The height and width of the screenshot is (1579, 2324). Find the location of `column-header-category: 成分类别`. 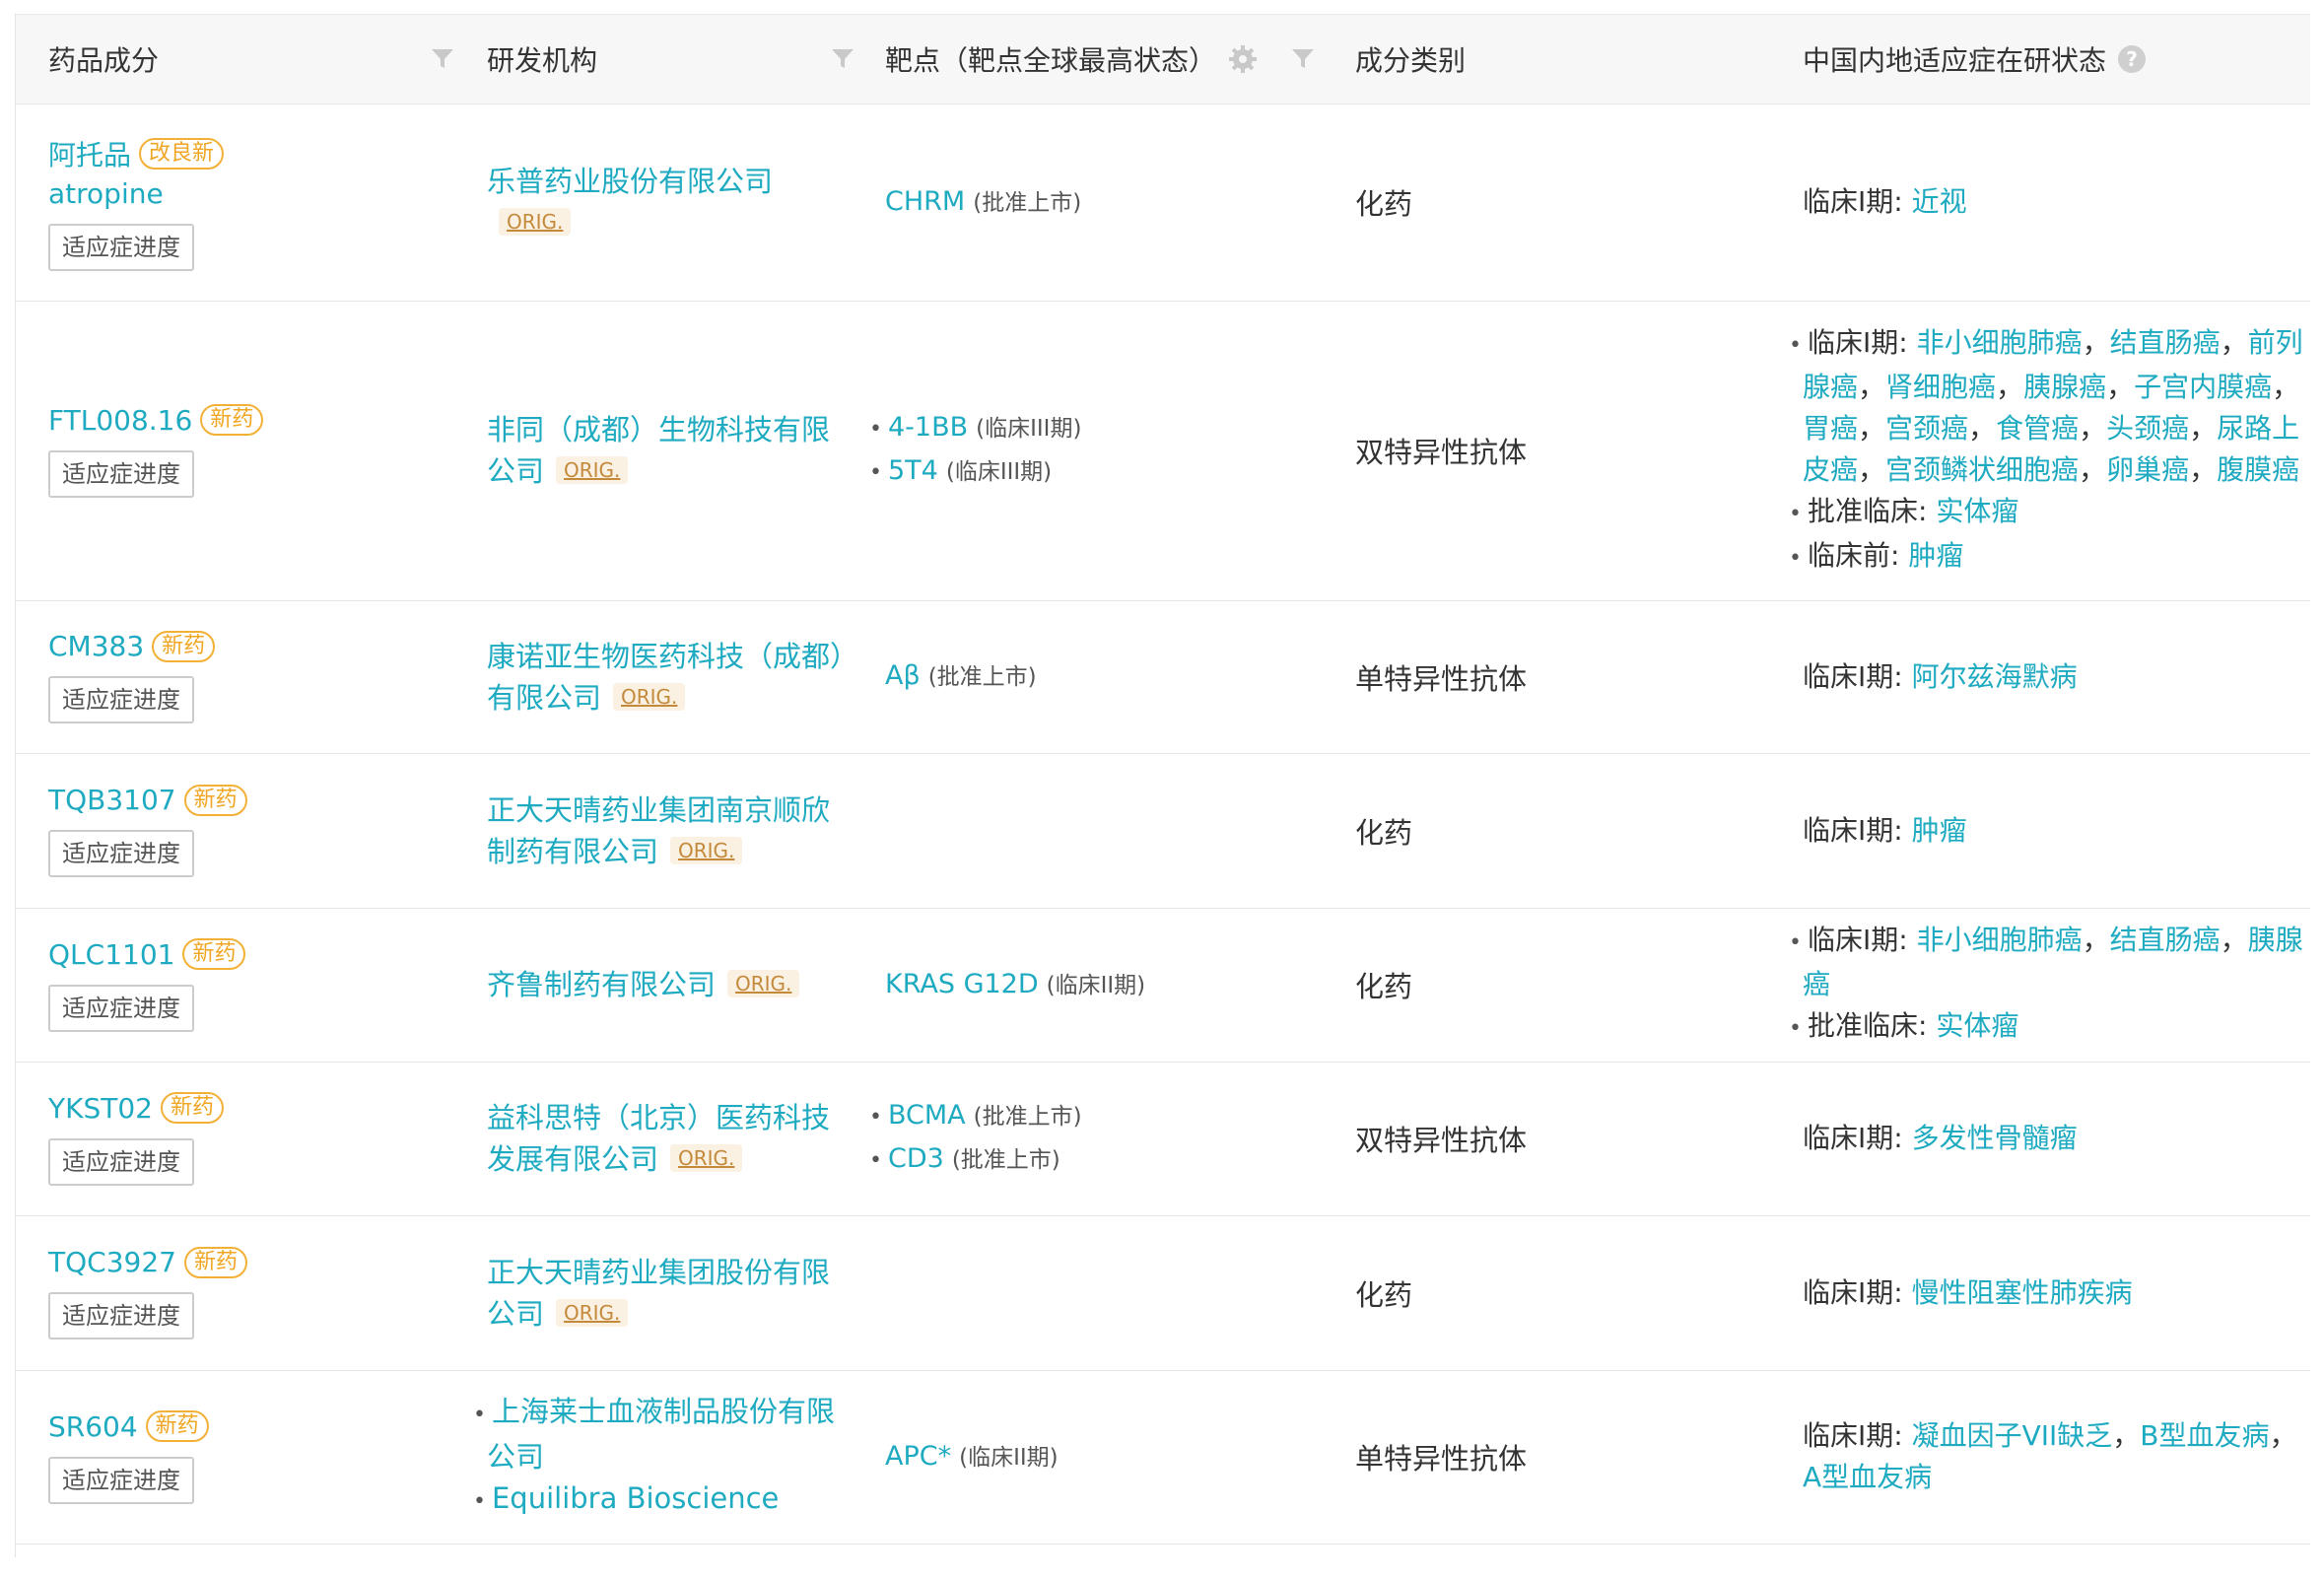

column-header-category: 成分类别 is located at coordinates (1411, 59).